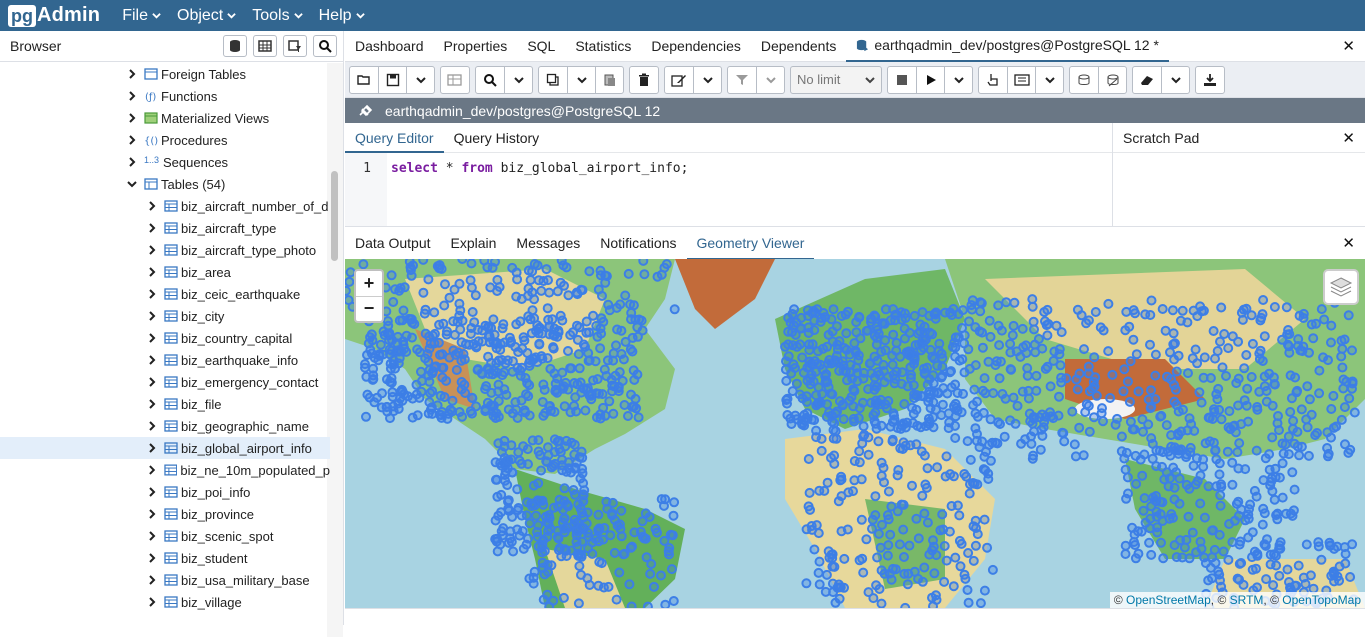 The height and width of the screenshot is (637, 1365). I want to click on tree-item: biz_ceic_earthquake, so click(165, 294).